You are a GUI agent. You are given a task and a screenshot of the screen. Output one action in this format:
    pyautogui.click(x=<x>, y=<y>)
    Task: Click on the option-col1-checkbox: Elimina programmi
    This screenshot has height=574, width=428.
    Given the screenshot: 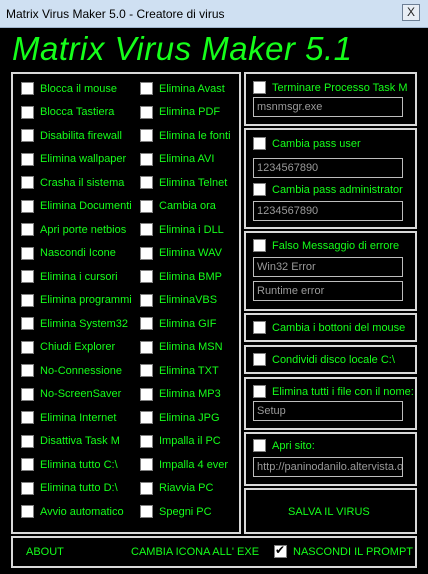 What is the action you would take?
    pyautogui.click(x=76, y=300)
    